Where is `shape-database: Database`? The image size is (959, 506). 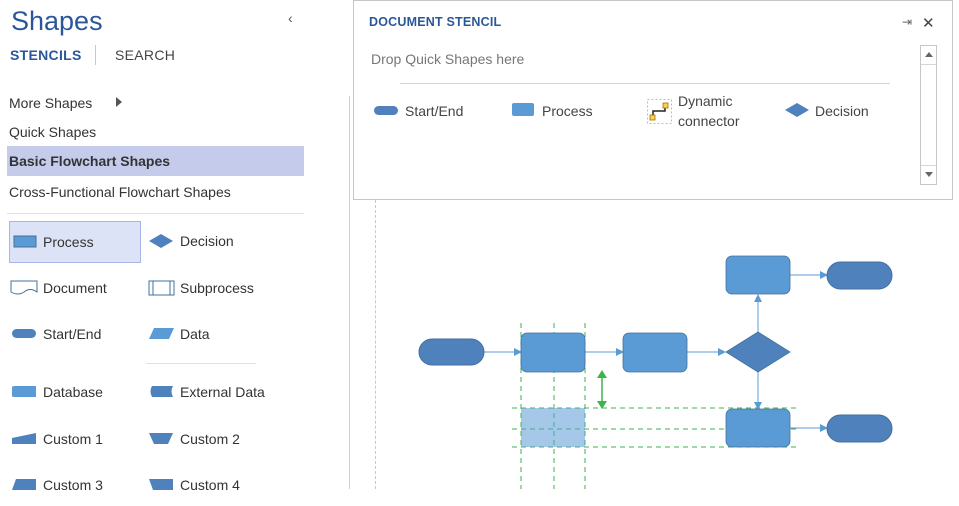
shape-database: Database is located at coordinates (75, 393).